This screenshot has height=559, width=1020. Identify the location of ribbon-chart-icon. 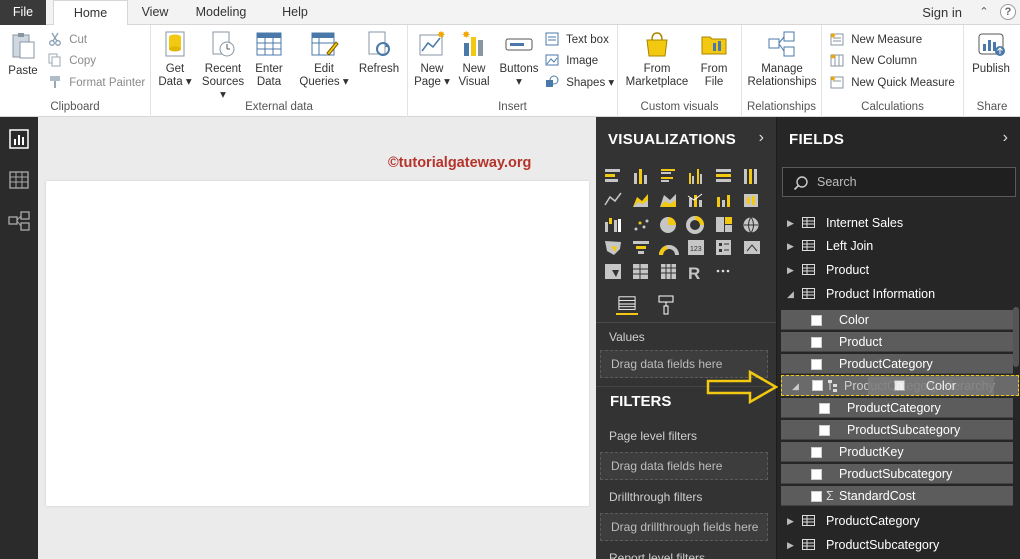
(751, 200).